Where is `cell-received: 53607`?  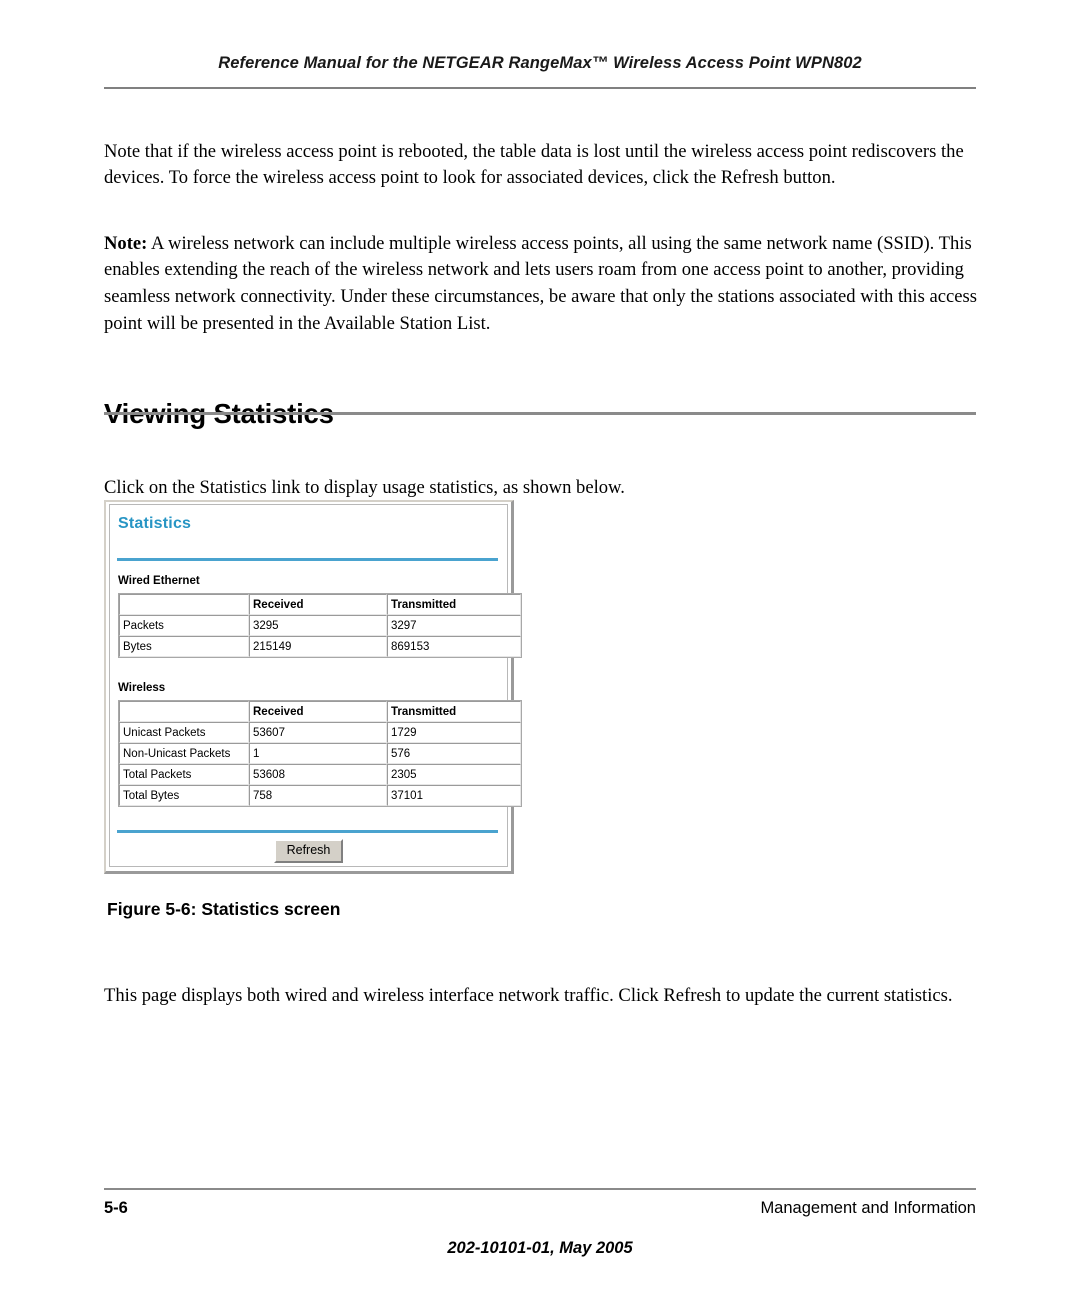 cell-received: 53607 is located at coordinates (318, 732).